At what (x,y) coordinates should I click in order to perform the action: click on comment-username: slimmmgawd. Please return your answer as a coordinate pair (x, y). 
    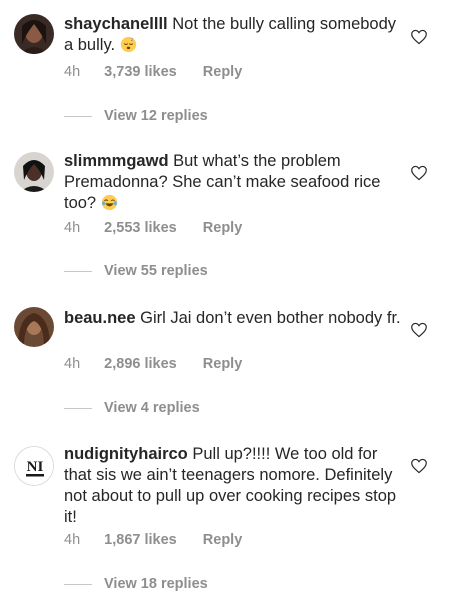
    Looking at the image, I should click on (116, 161).